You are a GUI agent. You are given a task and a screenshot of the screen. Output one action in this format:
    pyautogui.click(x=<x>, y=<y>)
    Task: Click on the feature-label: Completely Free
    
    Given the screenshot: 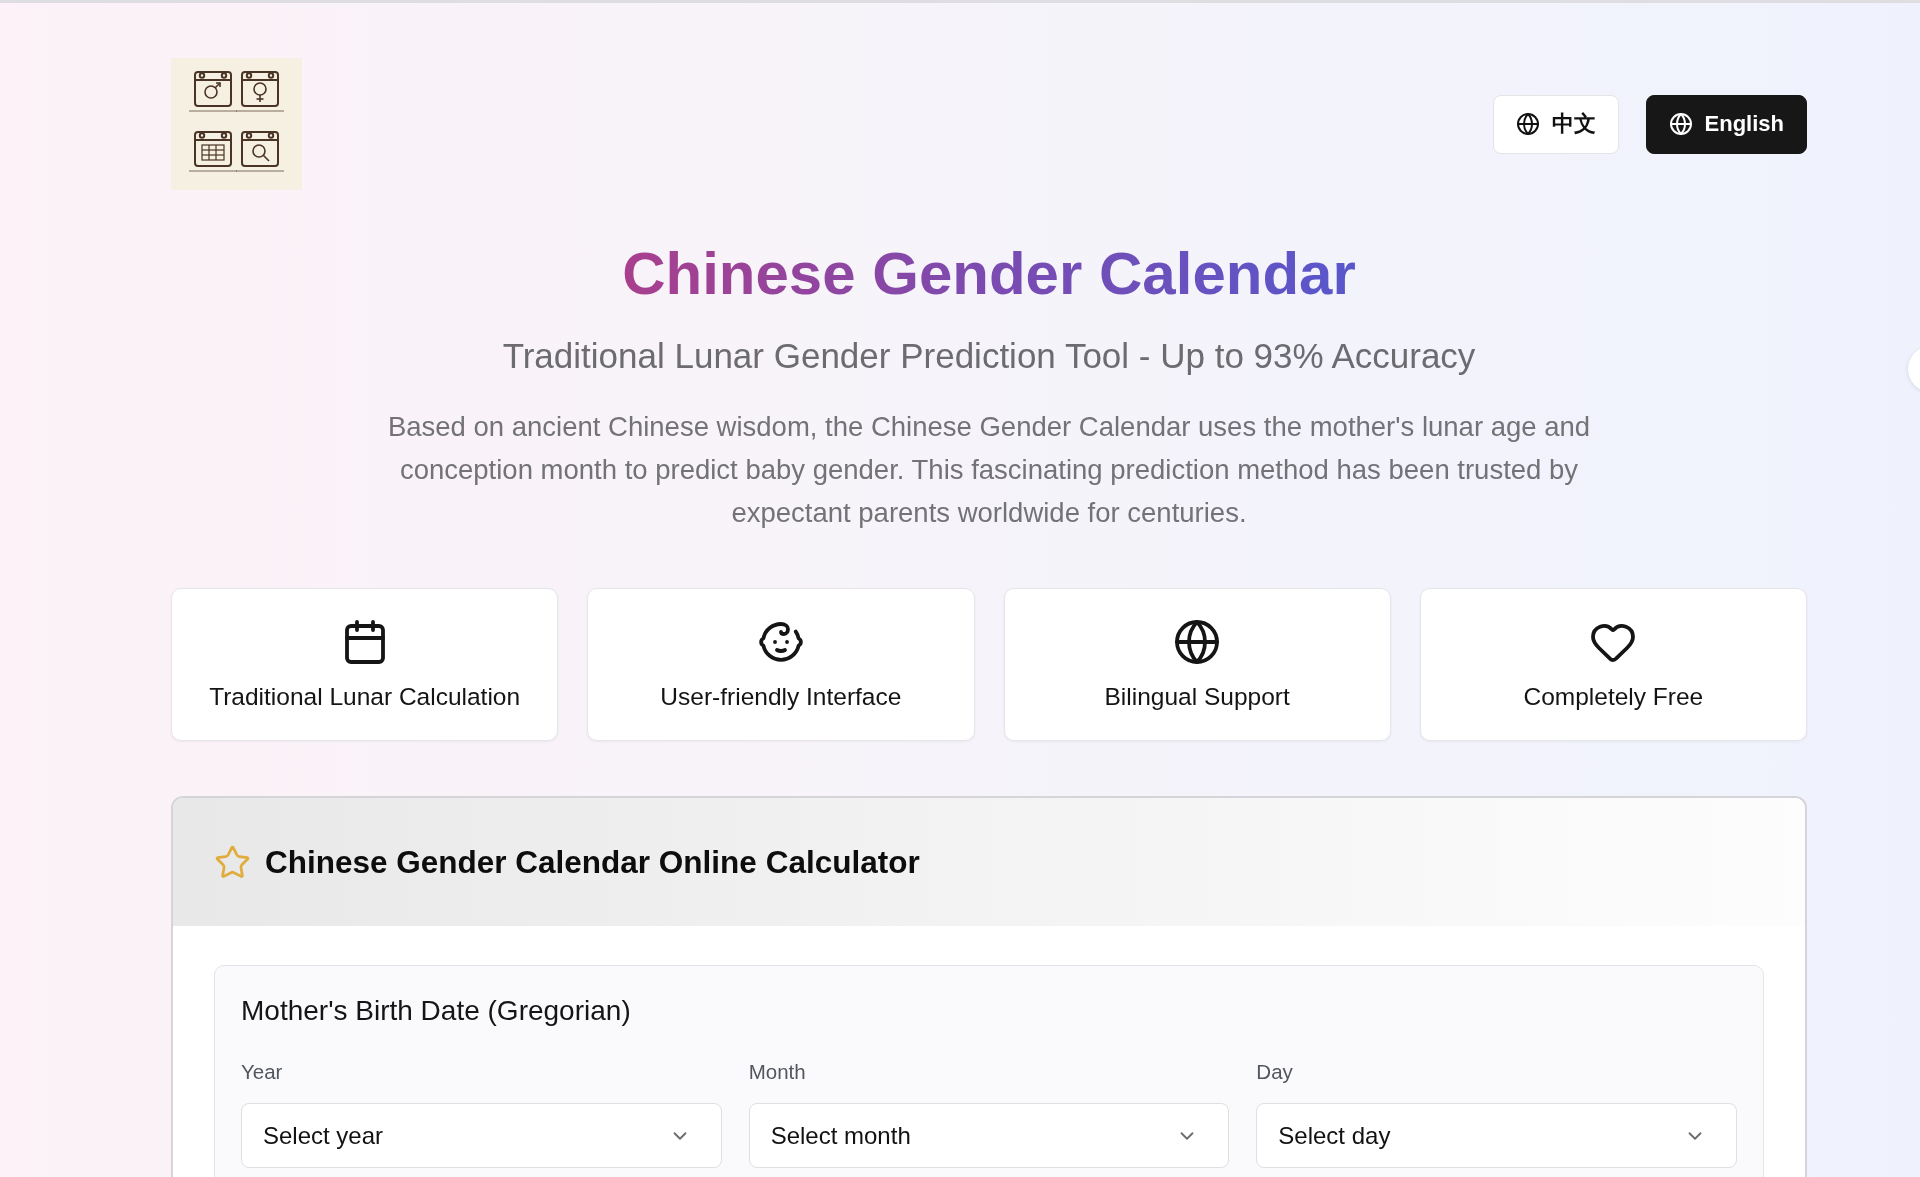 What is the action you would take?
    pyautogui.click(x=1613, y=697)
    